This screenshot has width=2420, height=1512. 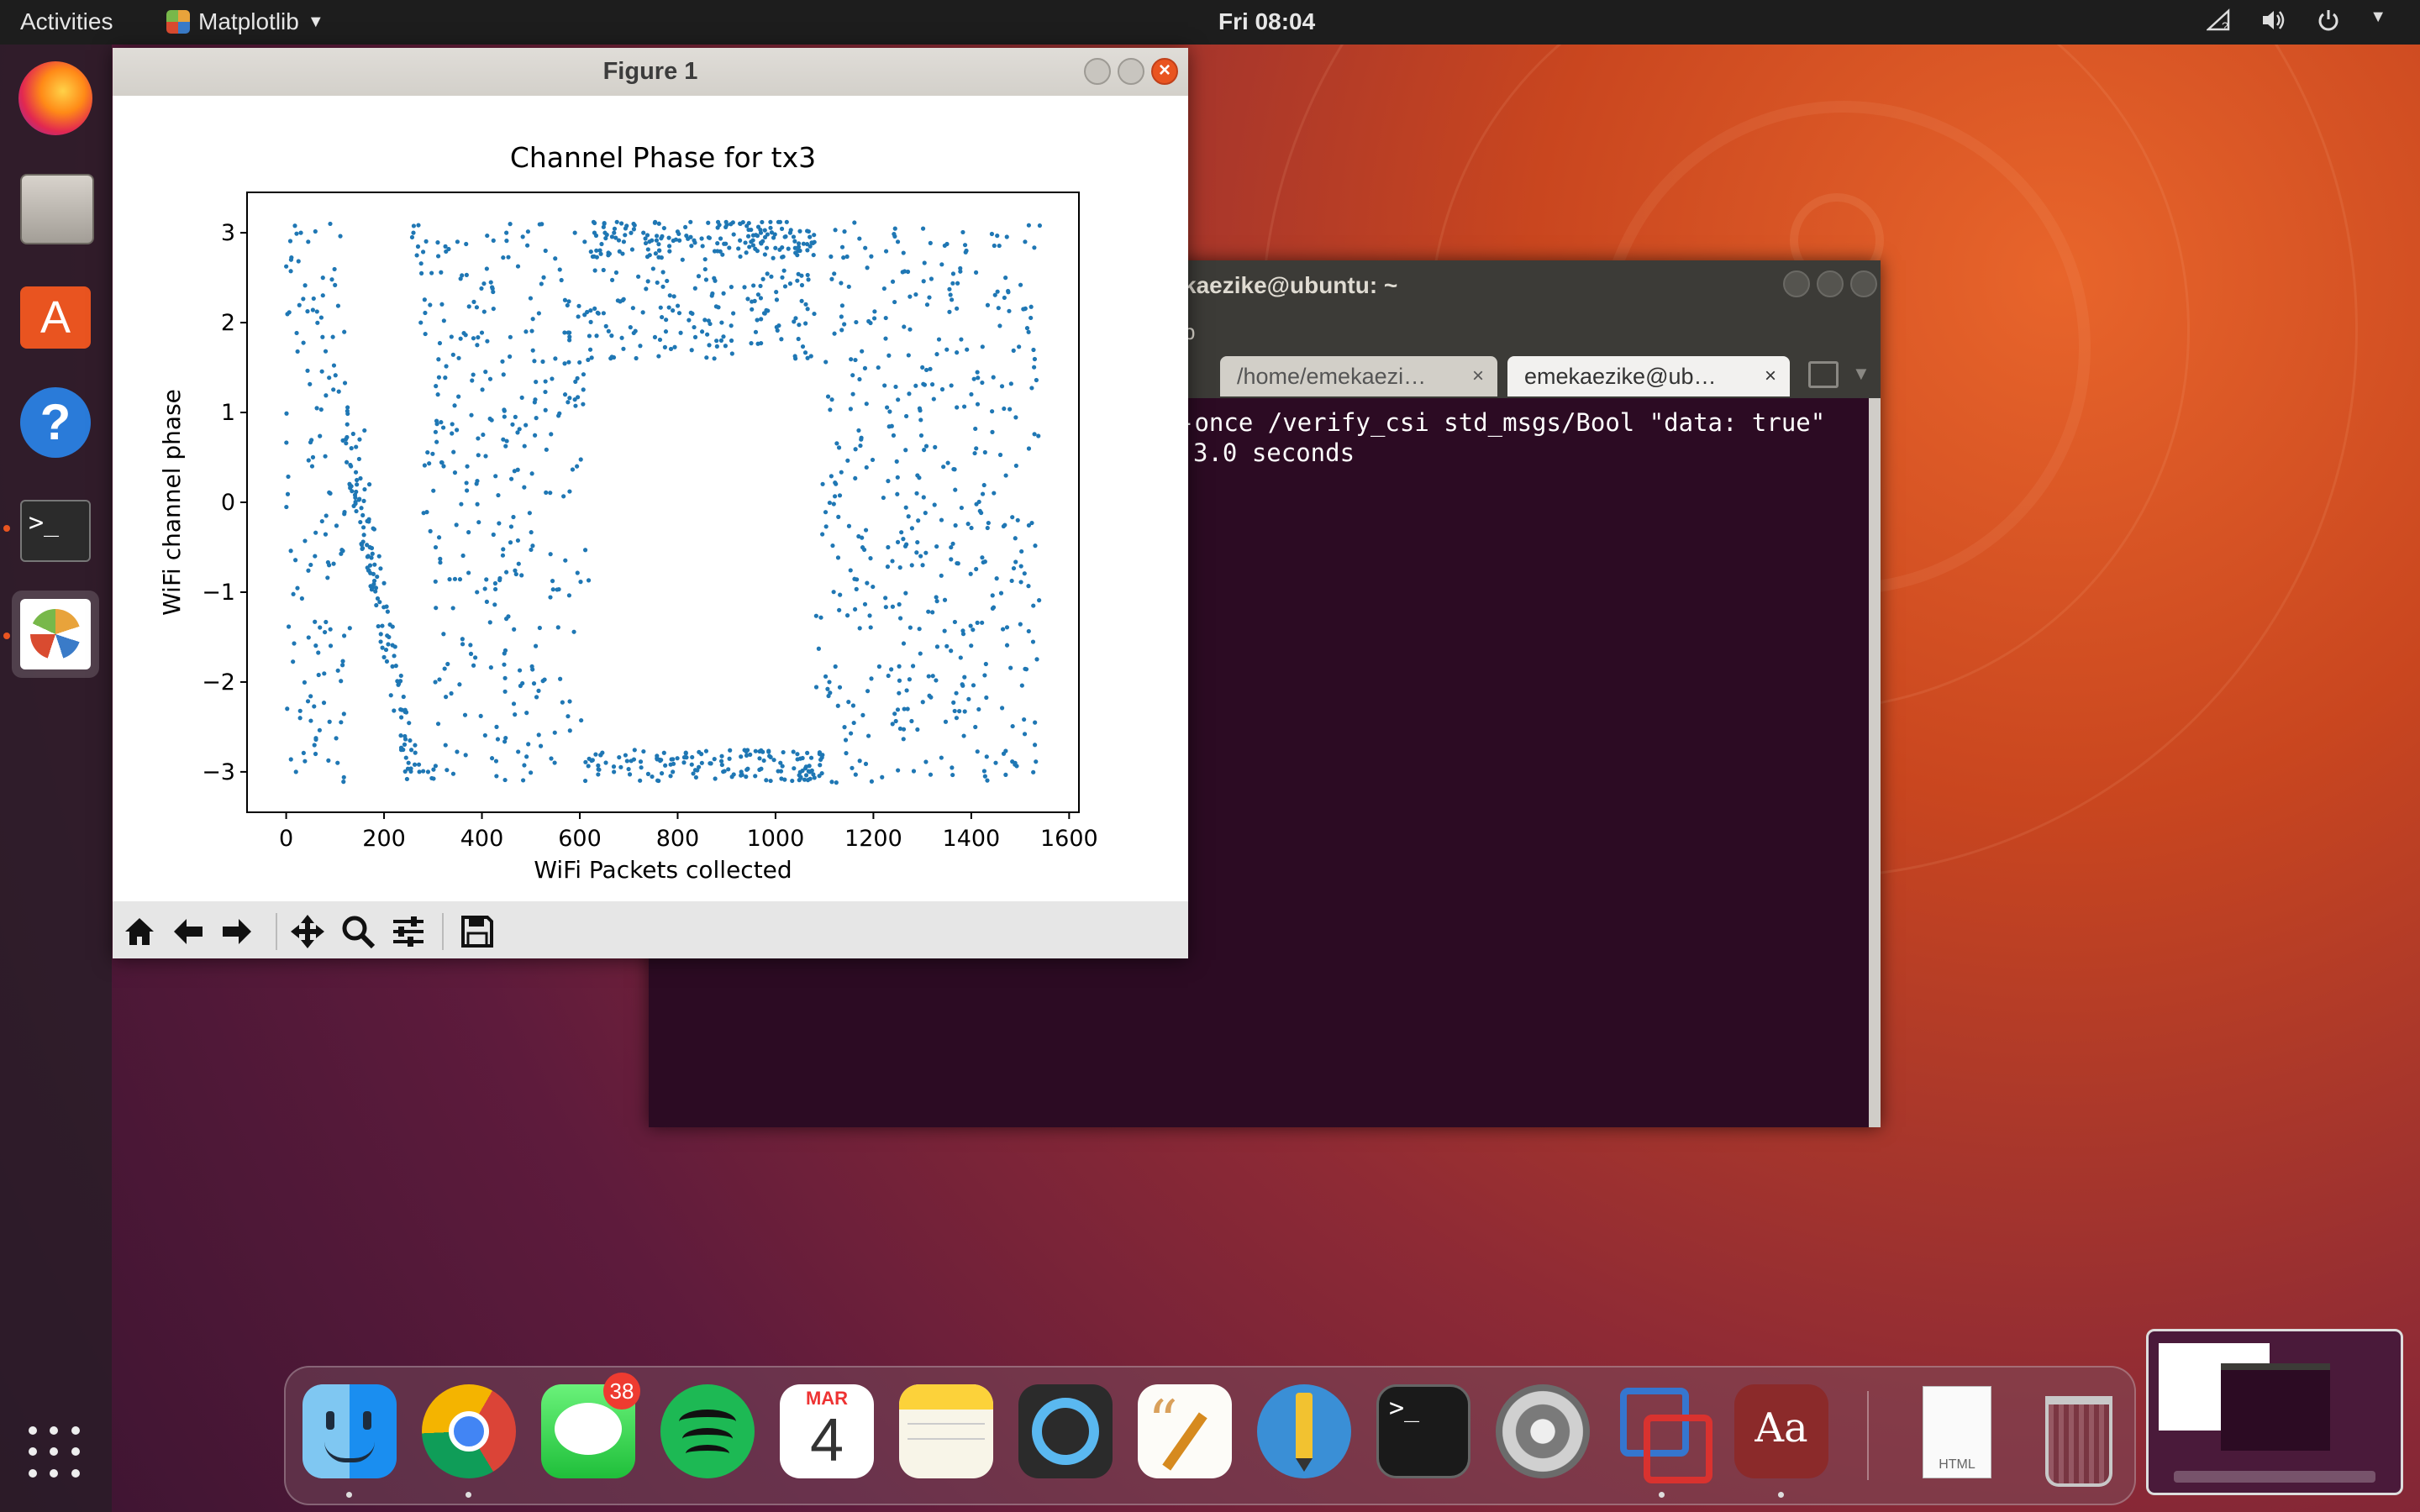 What do you see at coordinates (1210, 22) in the screenshot?
I see `top-bar: Activities Matplotlib ▼ Fri 08:04 ? ▼` at bounding box center [1210, 22].